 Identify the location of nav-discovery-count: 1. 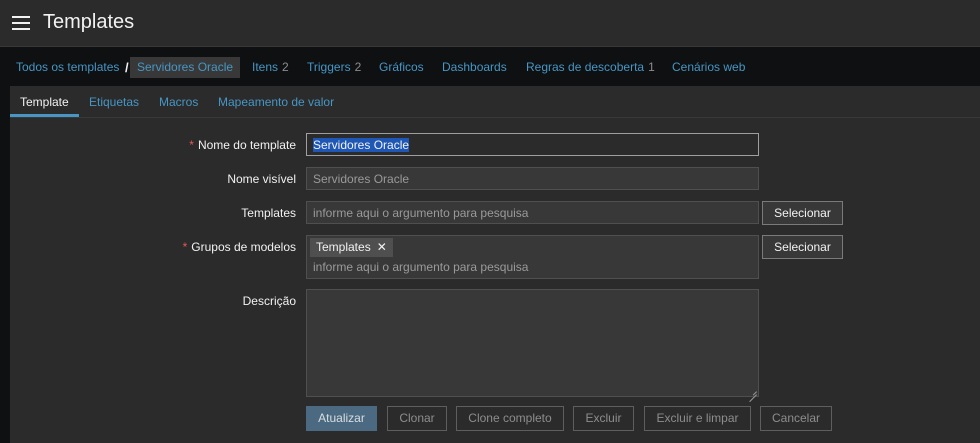
(651, 67).